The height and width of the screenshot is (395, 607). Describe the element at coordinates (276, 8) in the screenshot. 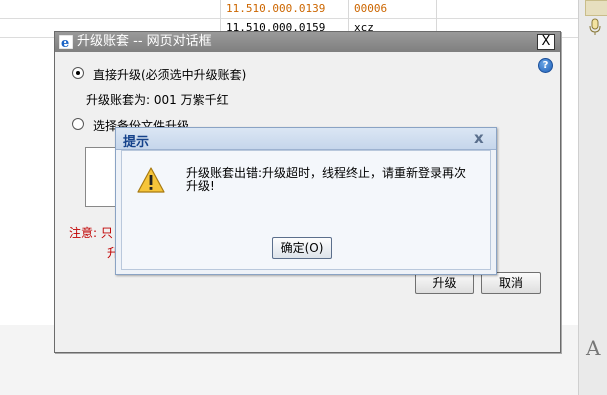

I see `table-cell-code: 11.510.000.0139` at that location.